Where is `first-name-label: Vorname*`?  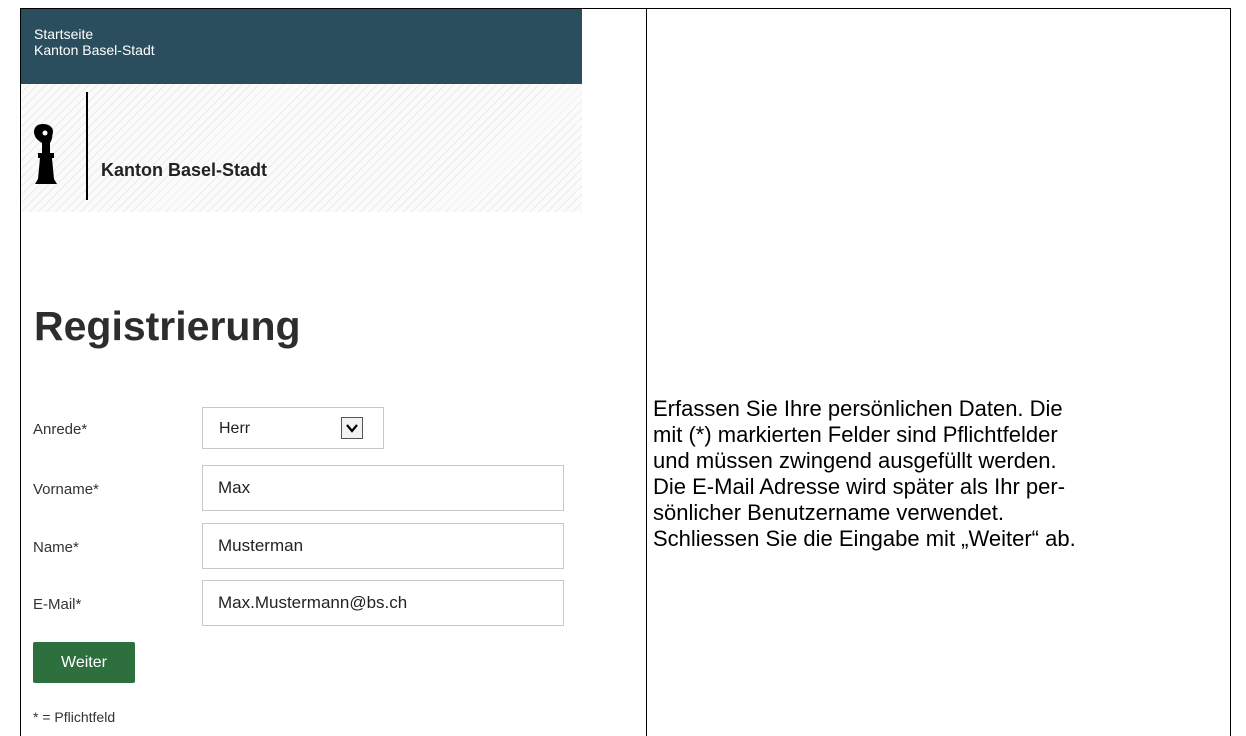
first-name-label: Vorname* is located at coordinates (66, 489).